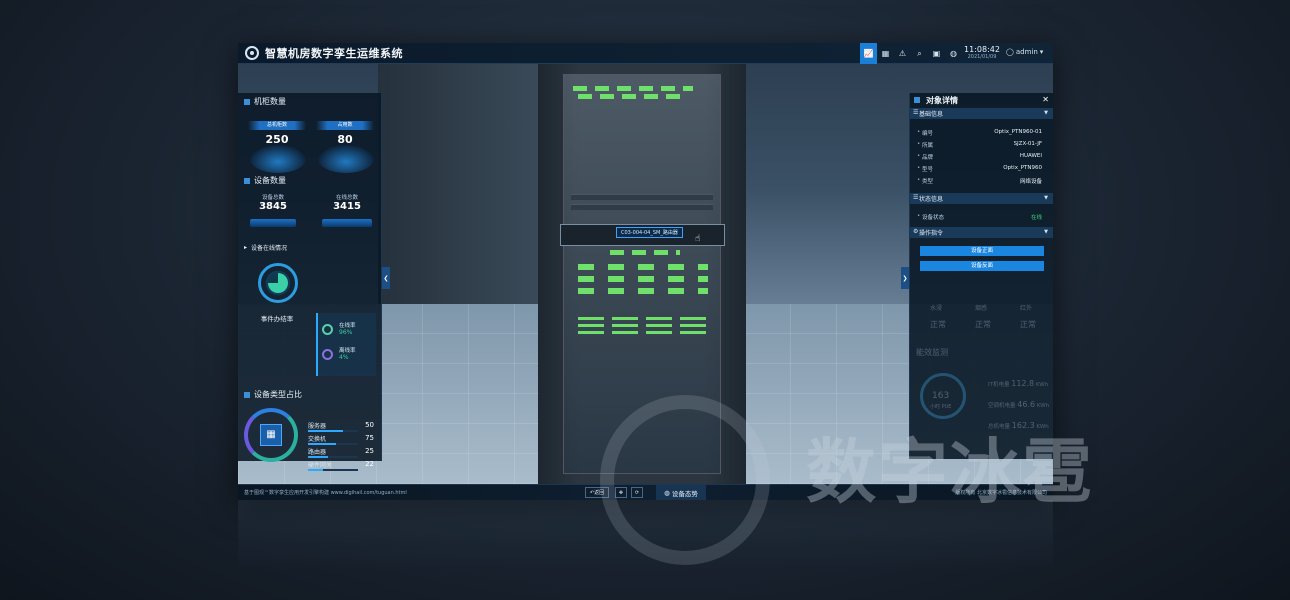  I want to click on basic-info-title: 基础信息, so click(931, 114).